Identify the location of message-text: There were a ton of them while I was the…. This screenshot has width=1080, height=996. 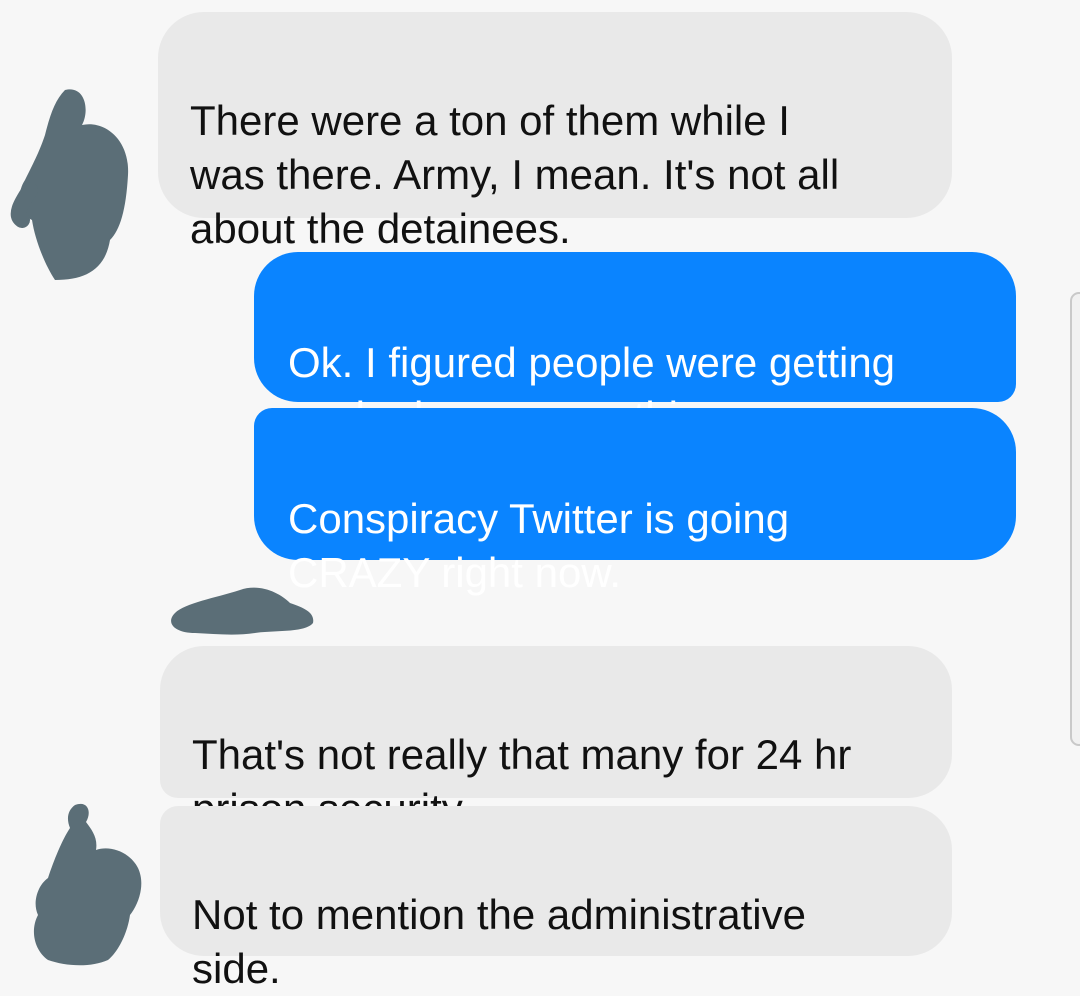
(515, 174).